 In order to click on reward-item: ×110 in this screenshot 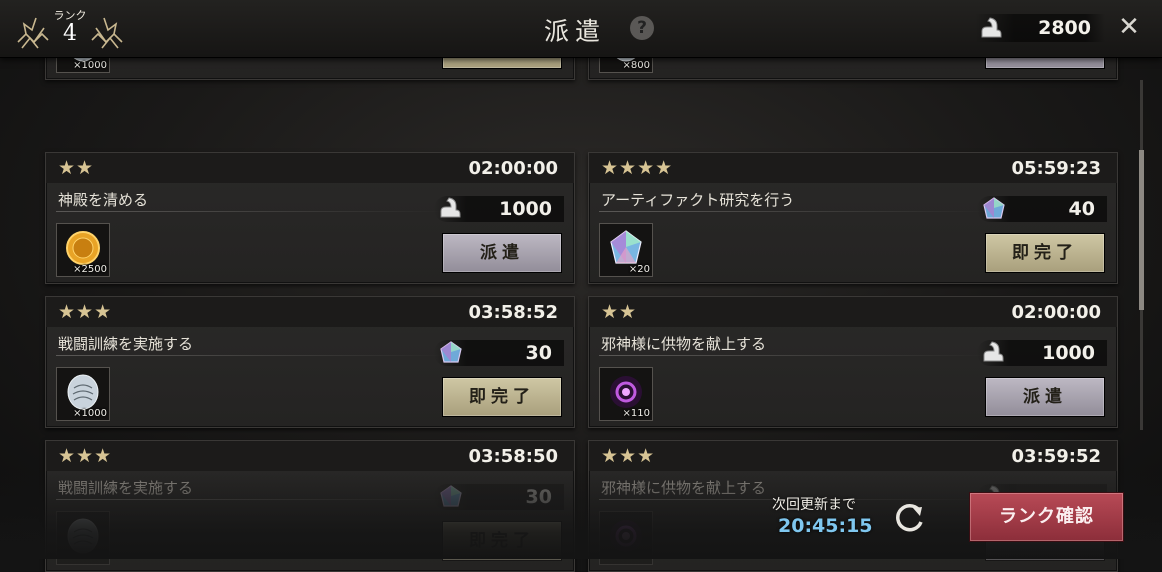, I will do `click(626, 394)`.